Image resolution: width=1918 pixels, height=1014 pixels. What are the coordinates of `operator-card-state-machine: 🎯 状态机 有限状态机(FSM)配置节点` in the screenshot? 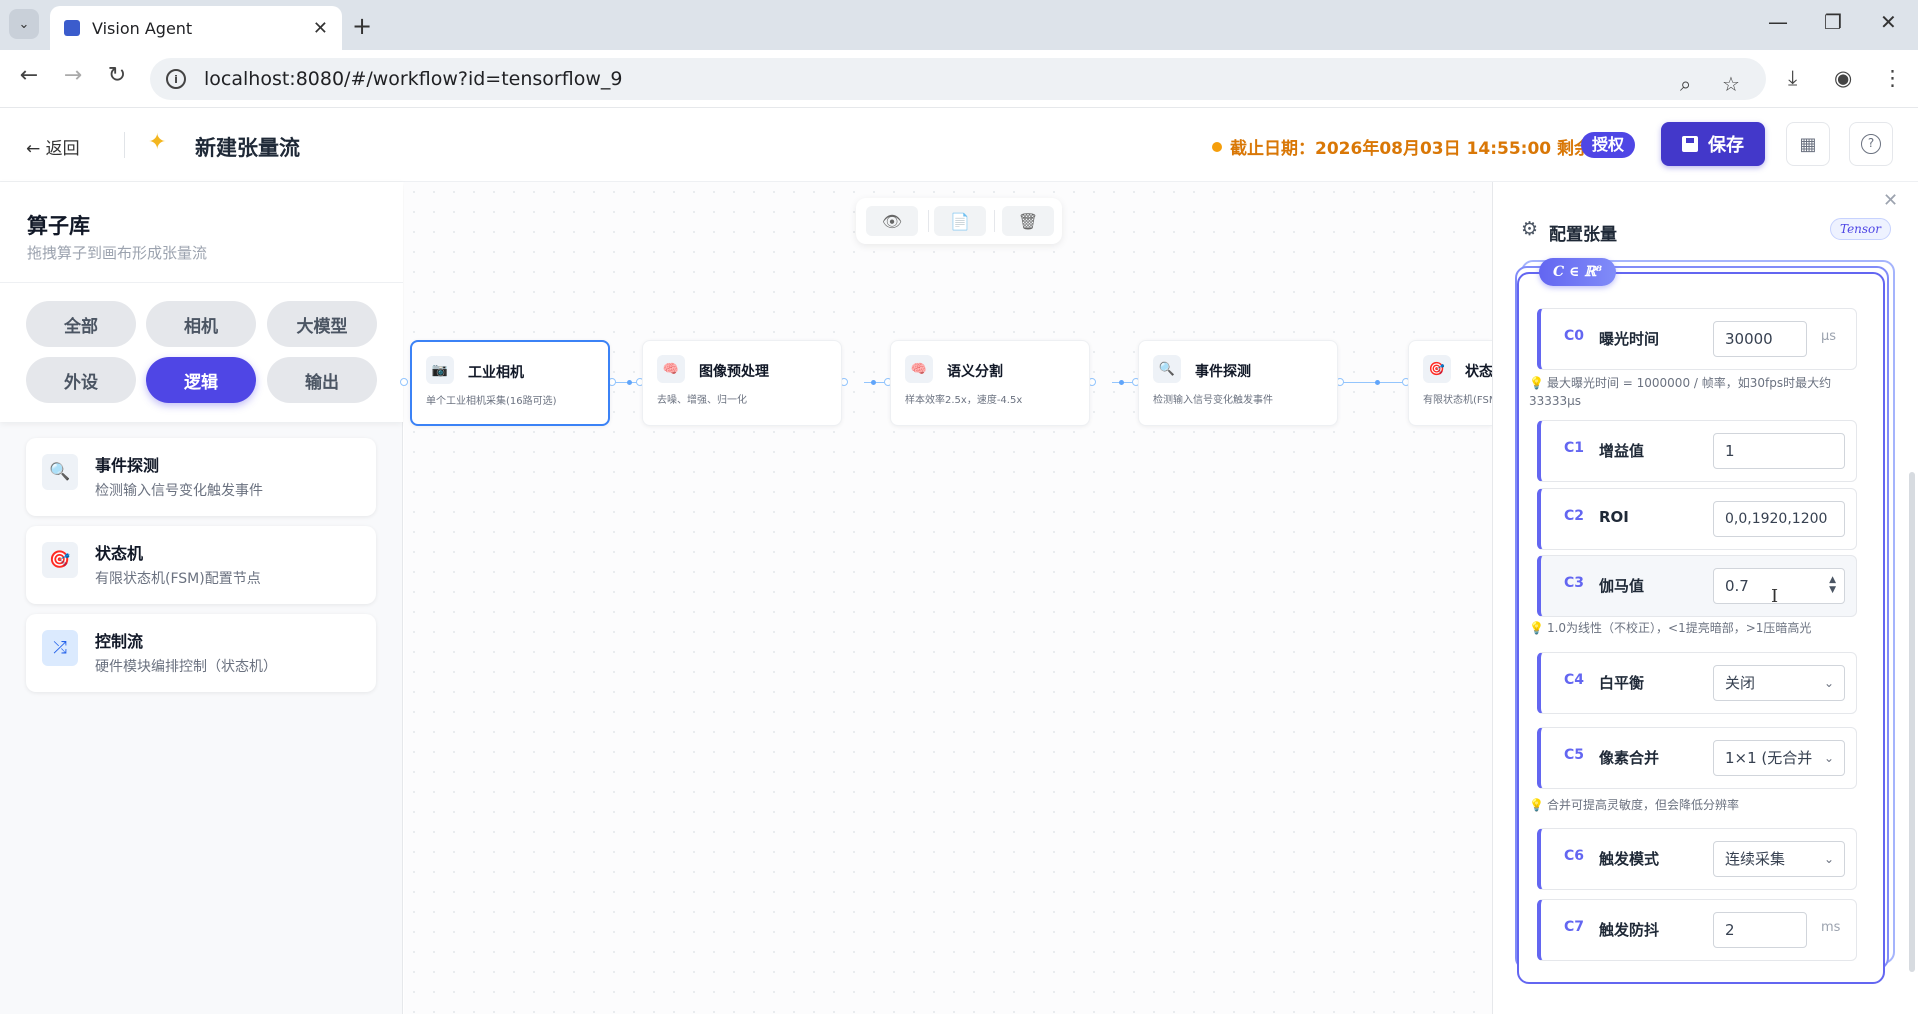 It's located at (201, 565).